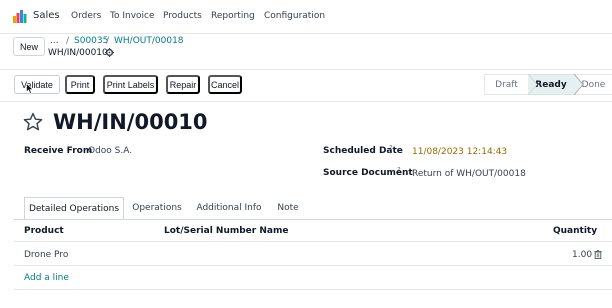 The image size is (612, 308). I want to click on gear-icon, so click(109, 52).